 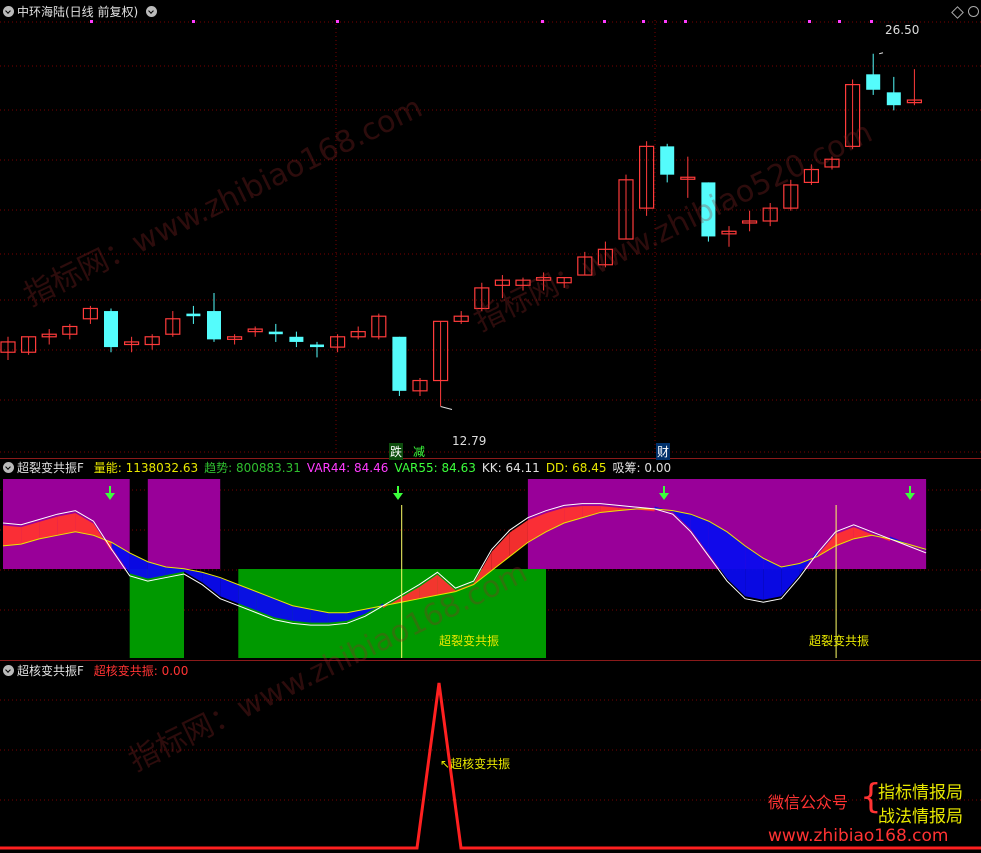 What do you see at coordinates (369, 468) in the screenshot?
I see `field-value: 84.46` at bounding box center [369, 468].